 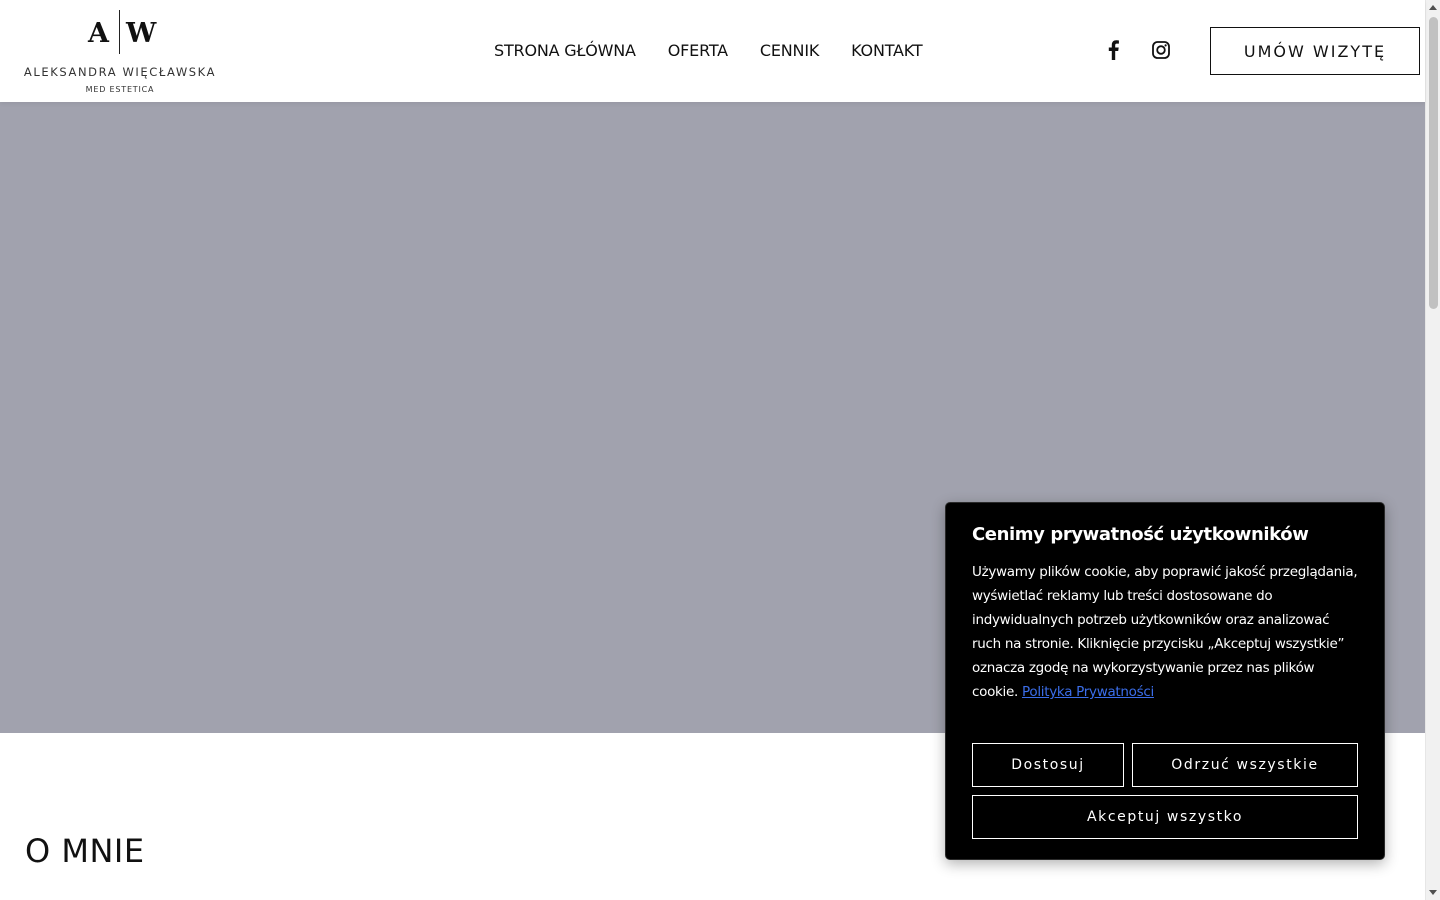 What do you see at coordinates (1432, 450) in the screenshot?
I see `page-scrollbar` at bounding box center [1432, 450].